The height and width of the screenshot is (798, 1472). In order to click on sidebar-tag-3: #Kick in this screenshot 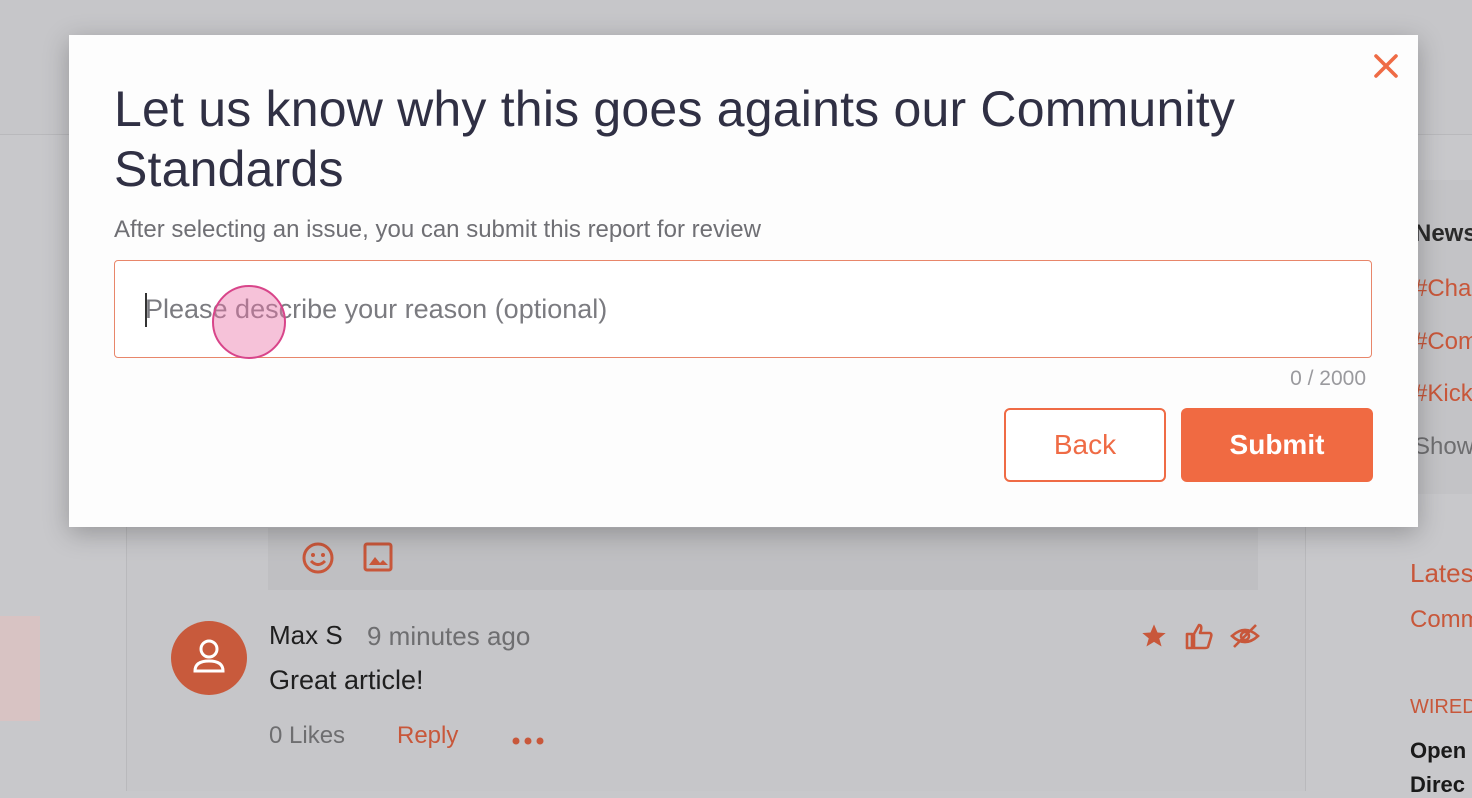, I will do `click(1443, 394)`.